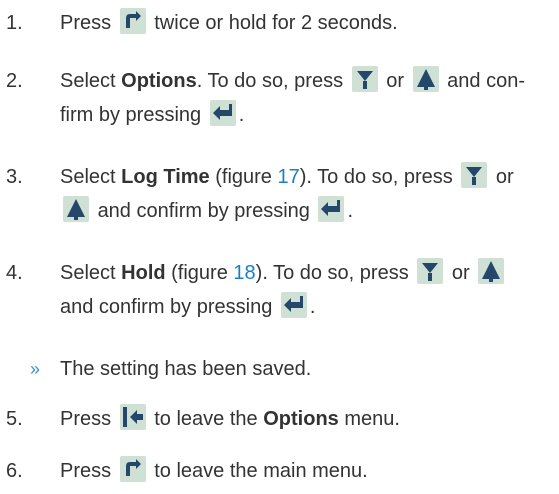 This screenshot has height=494, width=559. I want to click on step-number: 6., so click(14, 471).